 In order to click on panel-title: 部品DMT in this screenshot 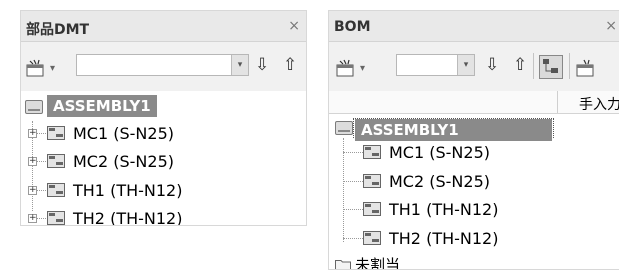, I will do `click(58, 30)`.